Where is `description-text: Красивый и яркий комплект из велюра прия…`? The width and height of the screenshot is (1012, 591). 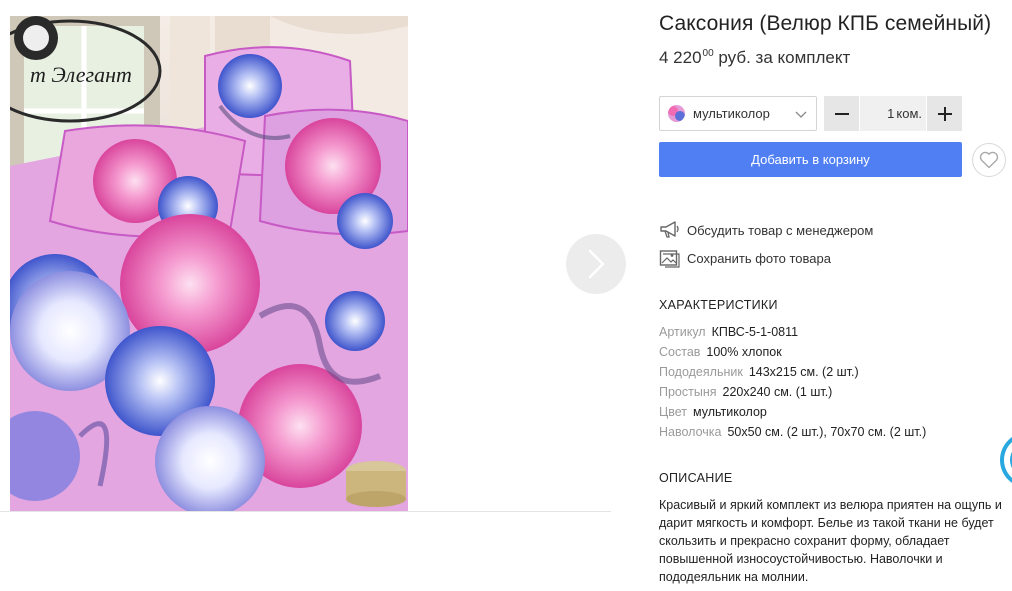
description-text: Красивый и яркий комплект из велюра прия… is located at coordinates (830, 541).